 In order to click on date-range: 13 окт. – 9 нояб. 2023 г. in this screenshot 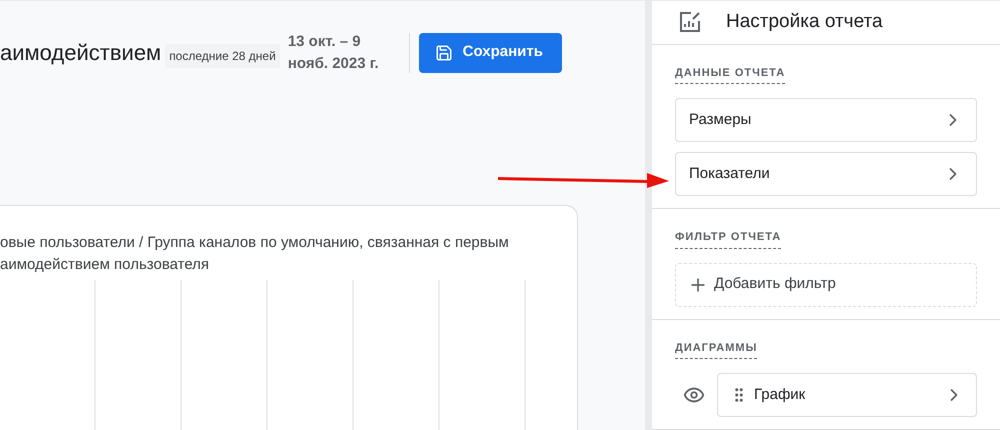, I will do `click(333, 52)`.